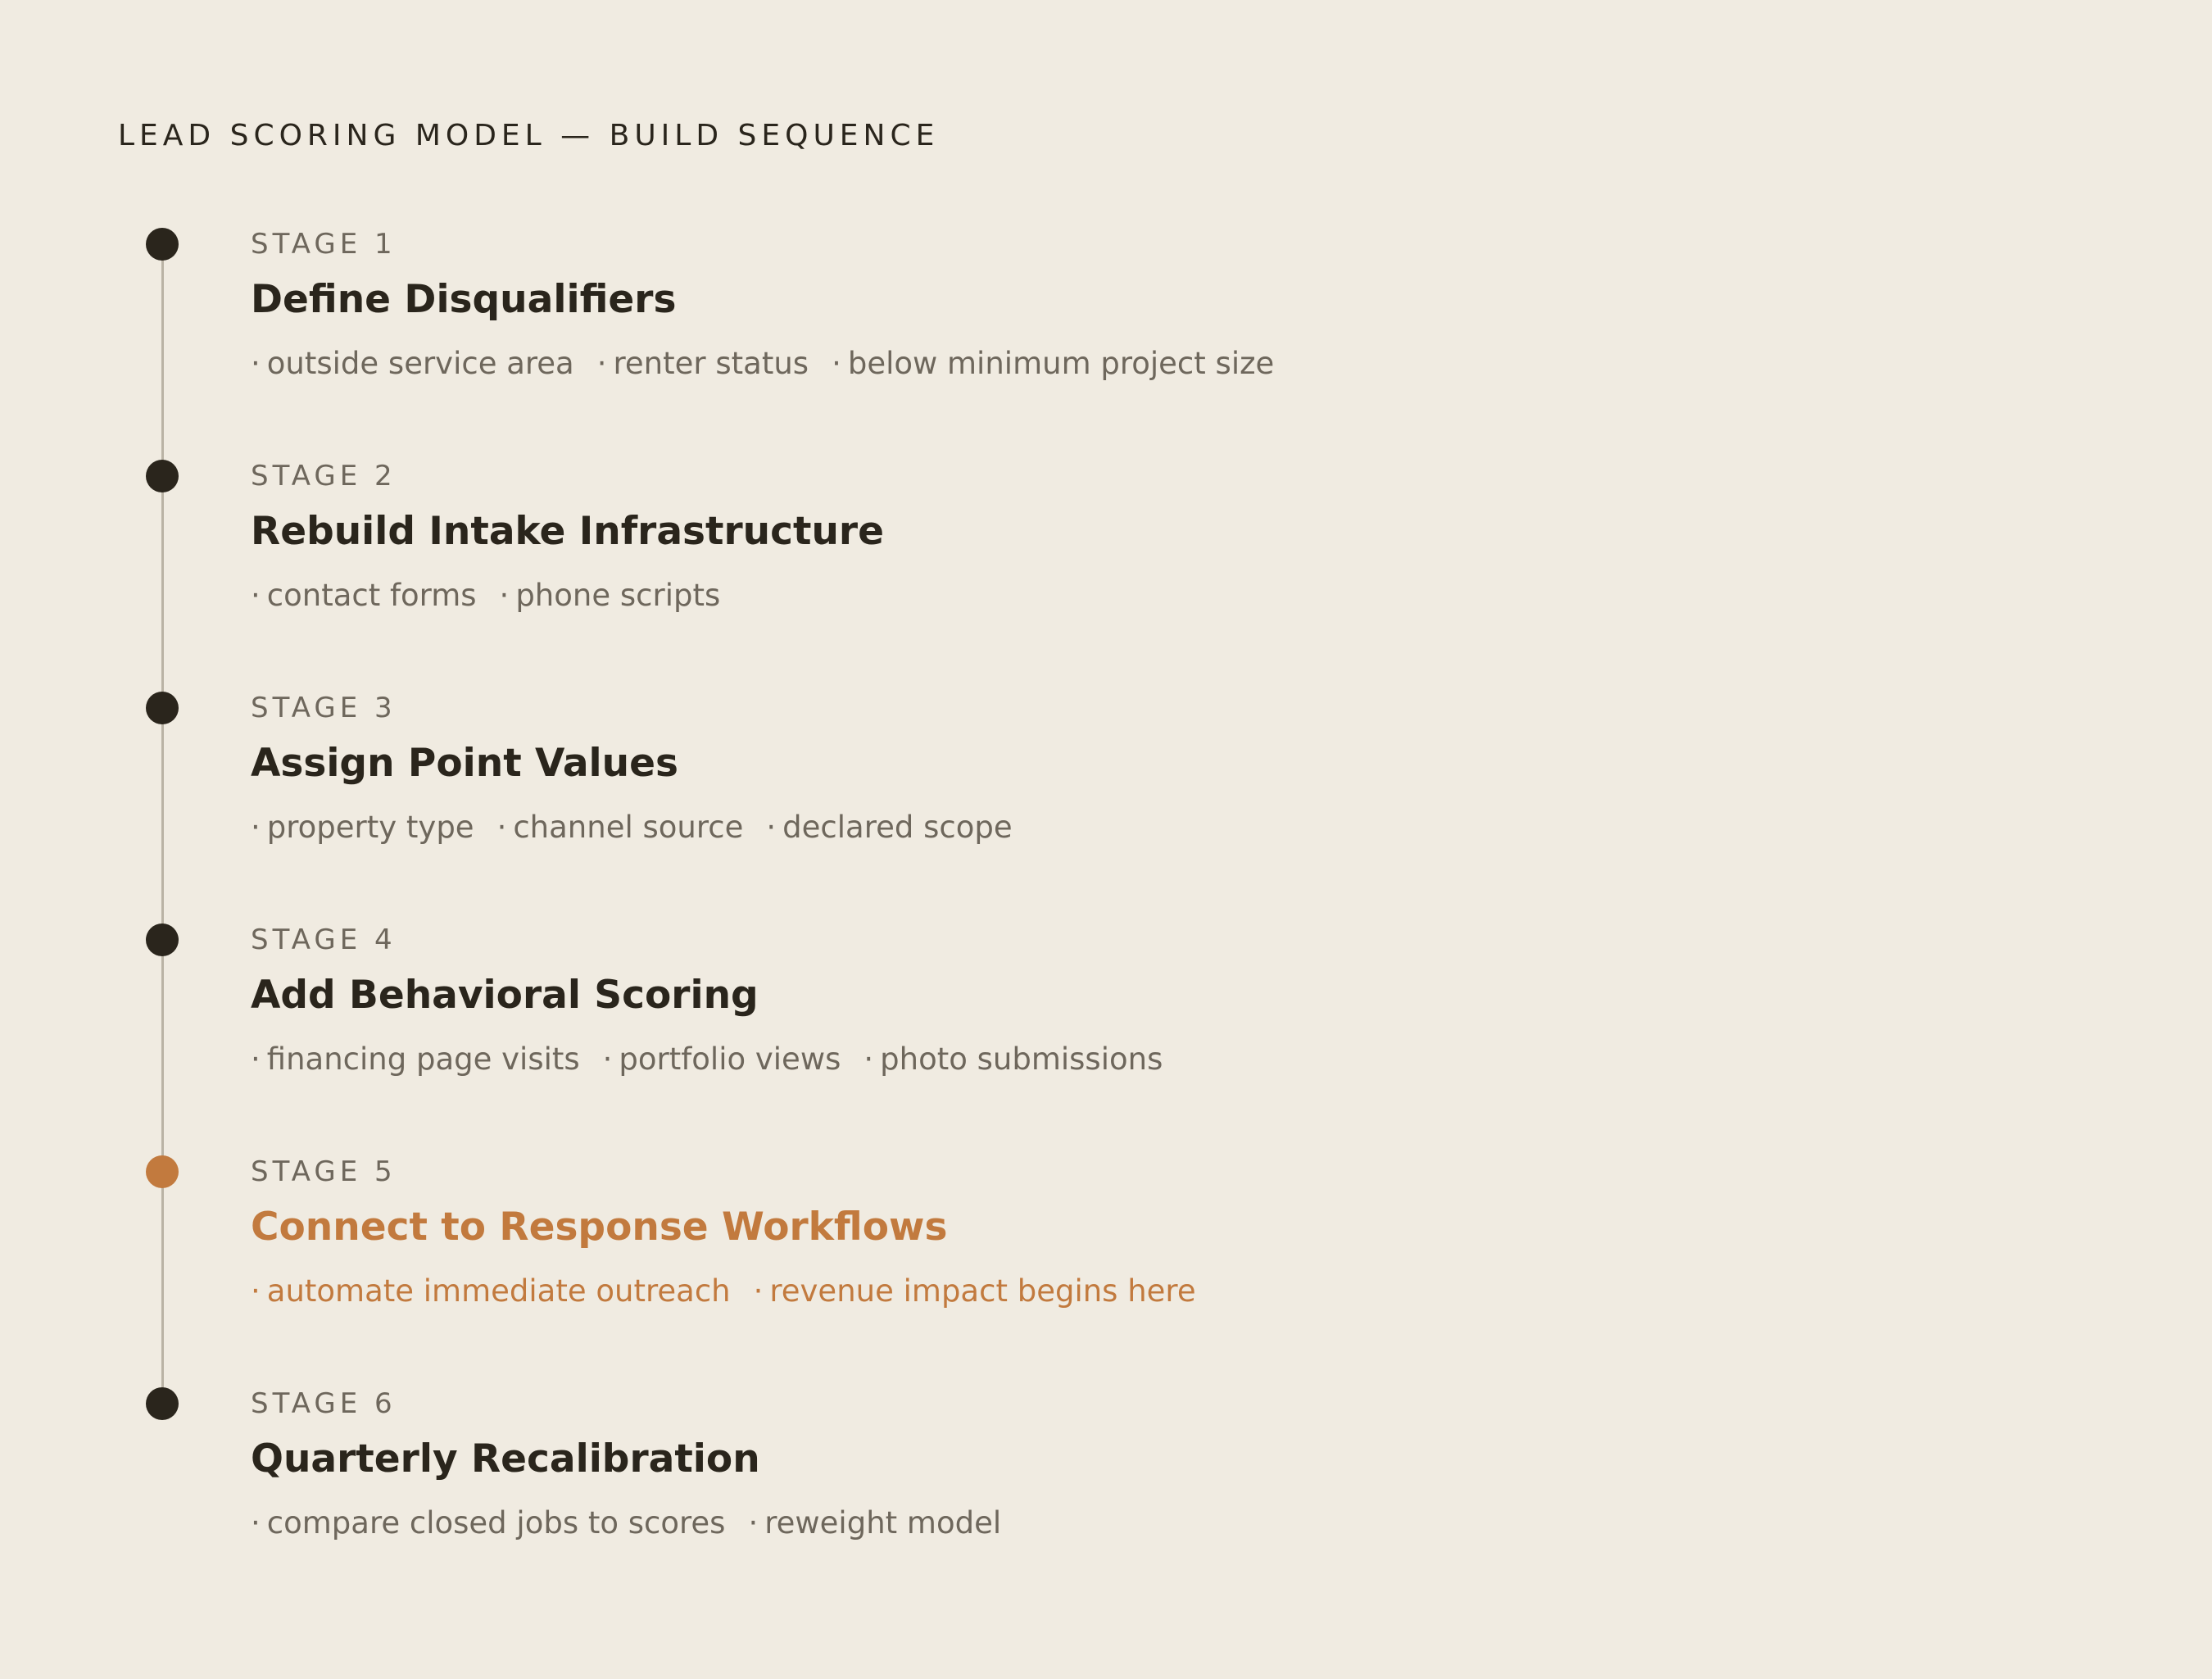 Image resolution: width=2212 pixels, height=1679 pixels. Describe the element at coordinates (883, 1523) in the screenshot. I see `stage-item-text: reweight model` at that location.